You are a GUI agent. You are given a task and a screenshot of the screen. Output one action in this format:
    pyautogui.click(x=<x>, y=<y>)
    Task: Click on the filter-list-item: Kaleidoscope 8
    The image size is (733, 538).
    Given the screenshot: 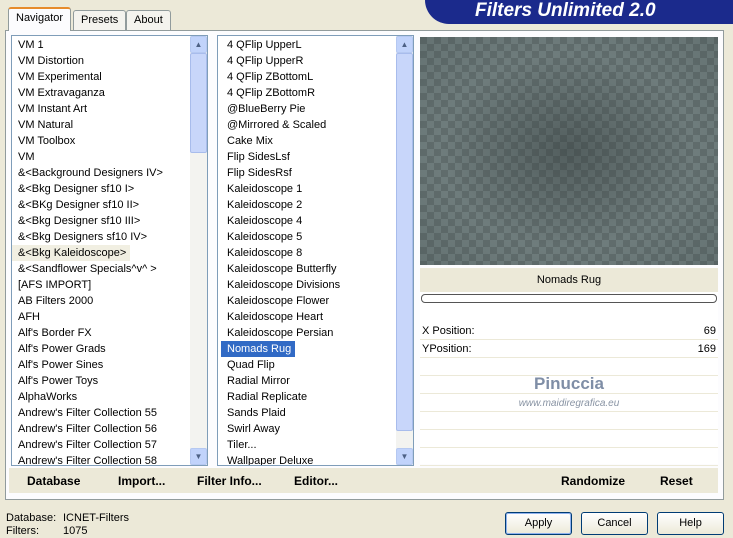 What is the action you would take?
    pyautogui.click(x=317, y=253)
    